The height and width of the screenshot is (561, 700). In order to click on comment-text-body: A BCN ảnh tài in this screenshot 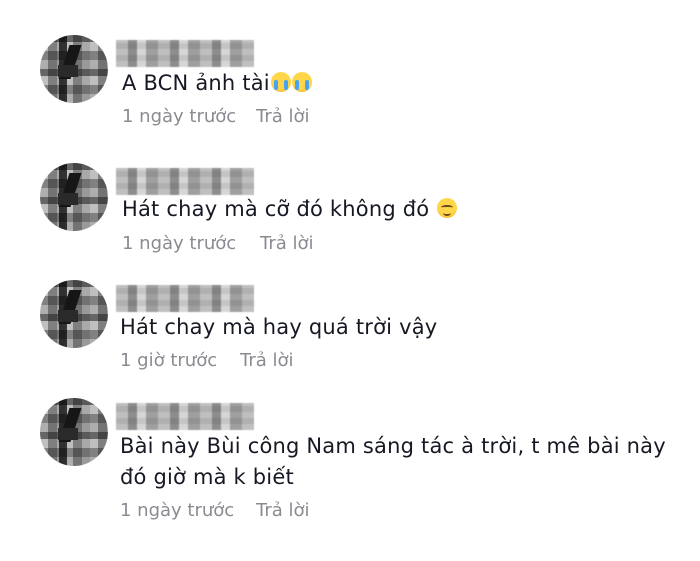, I will do `click(196, 83)`.